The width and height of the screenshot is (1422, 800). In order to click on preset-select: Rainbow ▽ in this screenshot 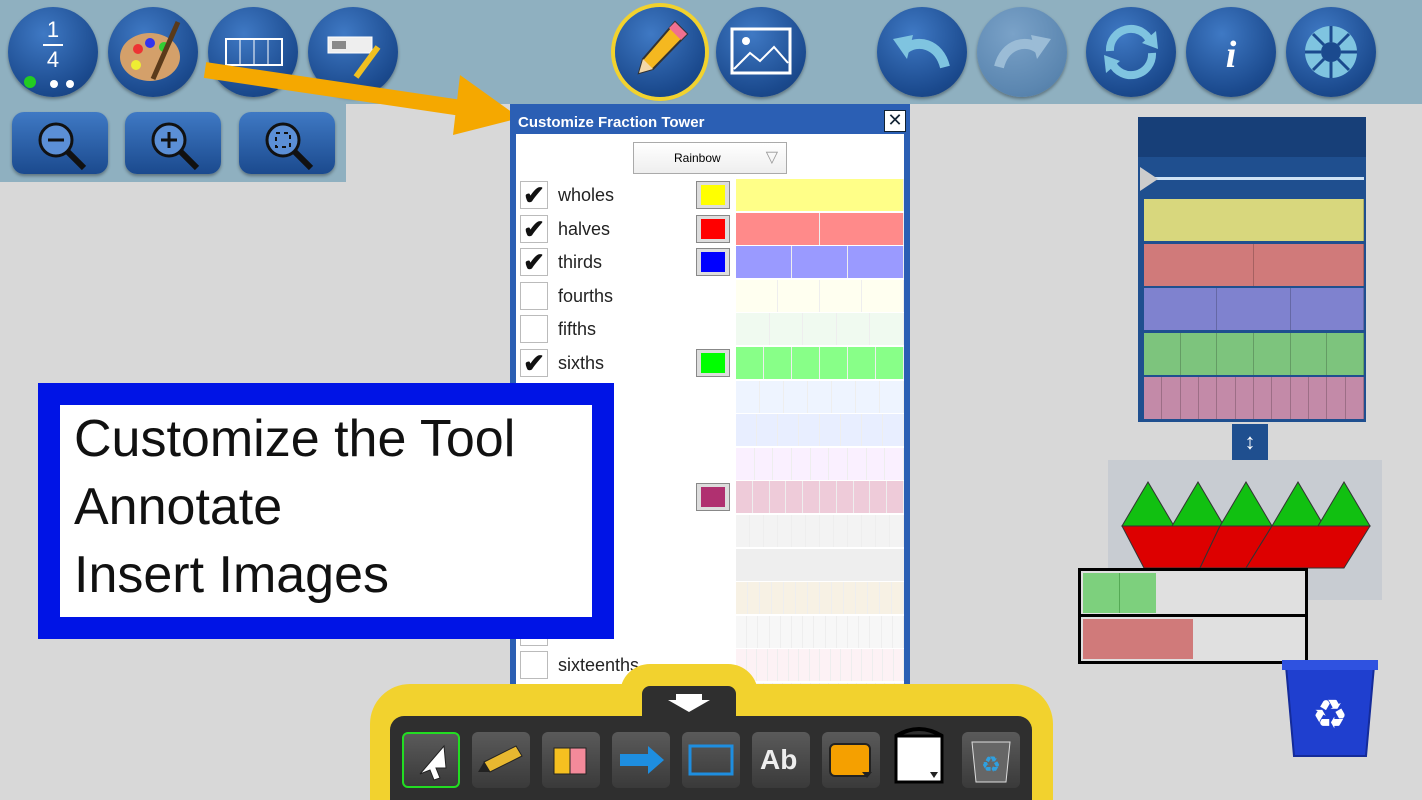, I will do `click(710, 158)`.